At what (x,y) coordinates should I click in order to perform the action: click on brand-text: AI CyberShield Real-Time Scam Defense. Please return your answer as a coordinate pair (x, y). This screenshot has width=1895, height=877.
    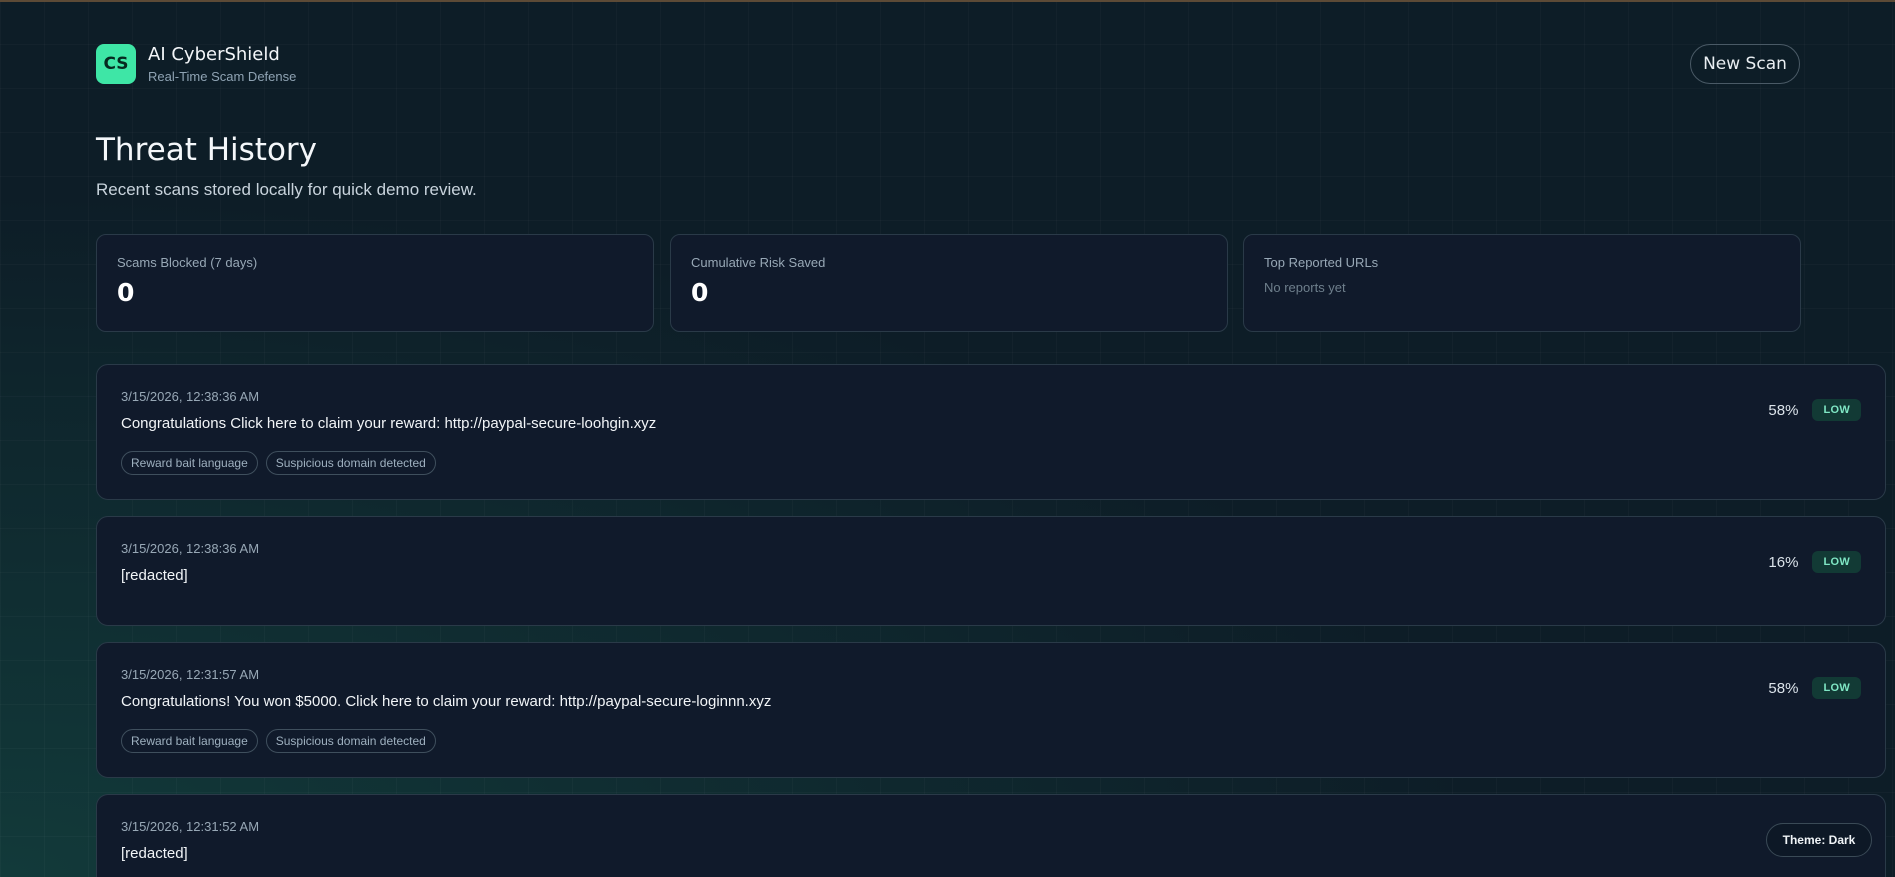
    Looking at the image, I should click on (222, 64).